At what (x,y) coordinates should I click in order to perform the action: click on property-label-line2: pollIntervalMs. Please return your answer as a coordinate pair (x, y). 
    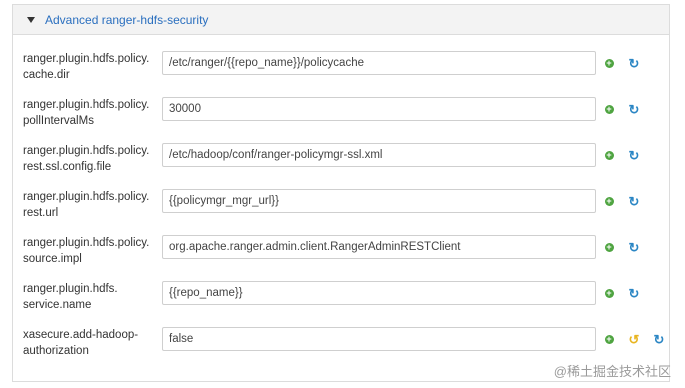
    Looking at the image, I should click on (58, 121).